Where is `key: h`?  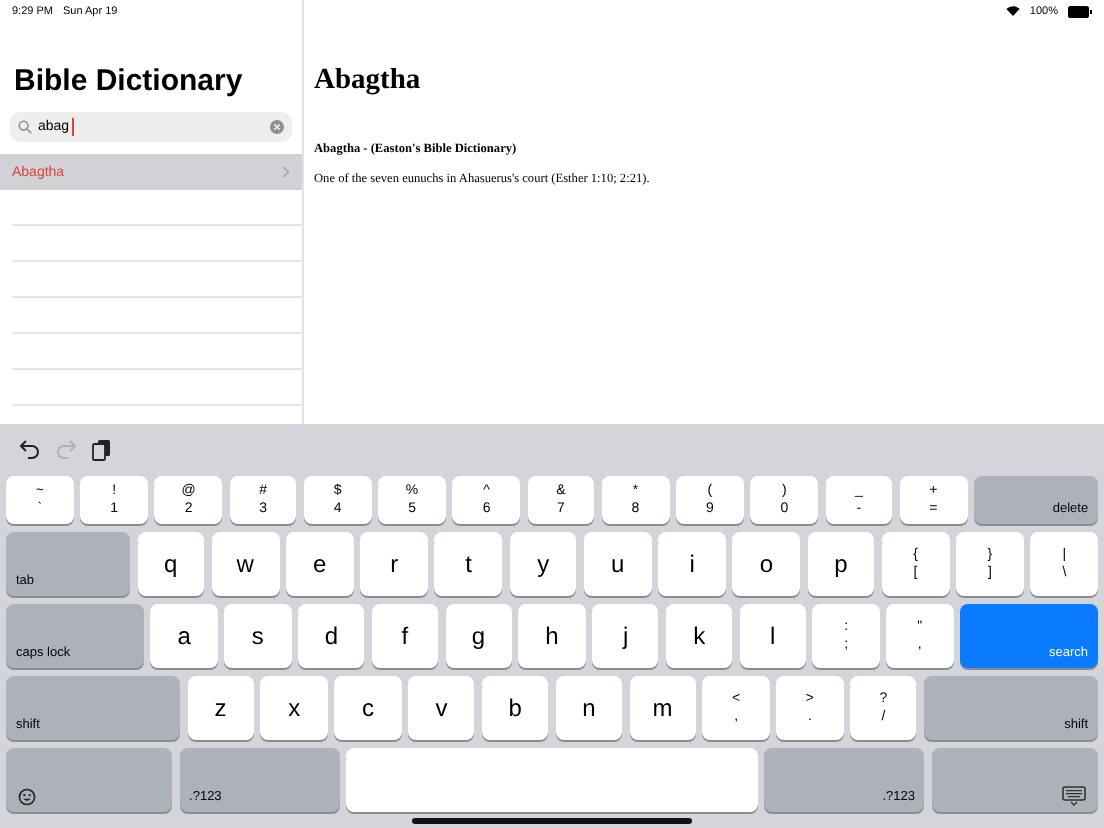 key: h is located at coordinates (552, 636).